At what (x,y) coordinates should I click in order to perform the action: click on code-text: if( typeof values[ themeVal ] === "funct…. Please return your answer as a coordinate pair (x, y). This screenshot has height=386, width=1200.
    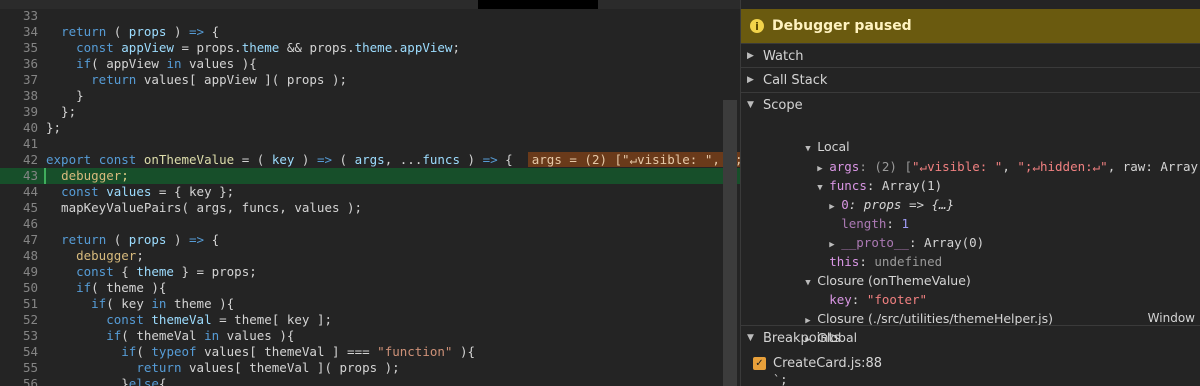
    Looking at the image, I should click on (298, 351).